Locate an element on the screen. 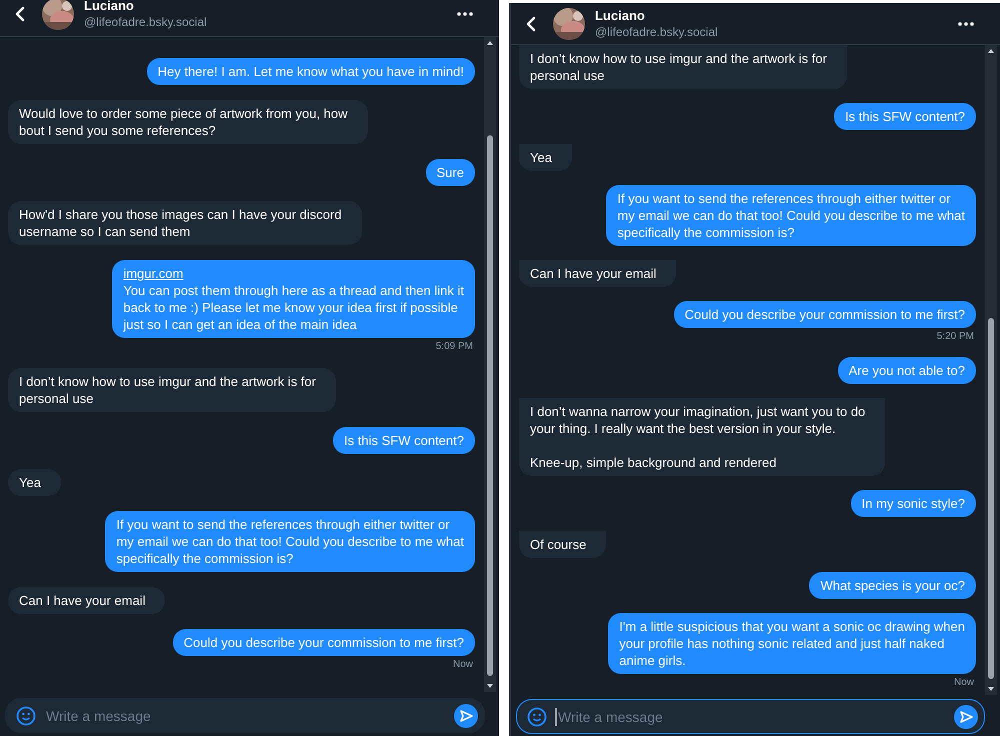 The width and height of the screenshot is (1000, 736). message-bubble: Would love to order some piece of artwork from you, how bout I send you some references? is located at coordinates (188, 122).